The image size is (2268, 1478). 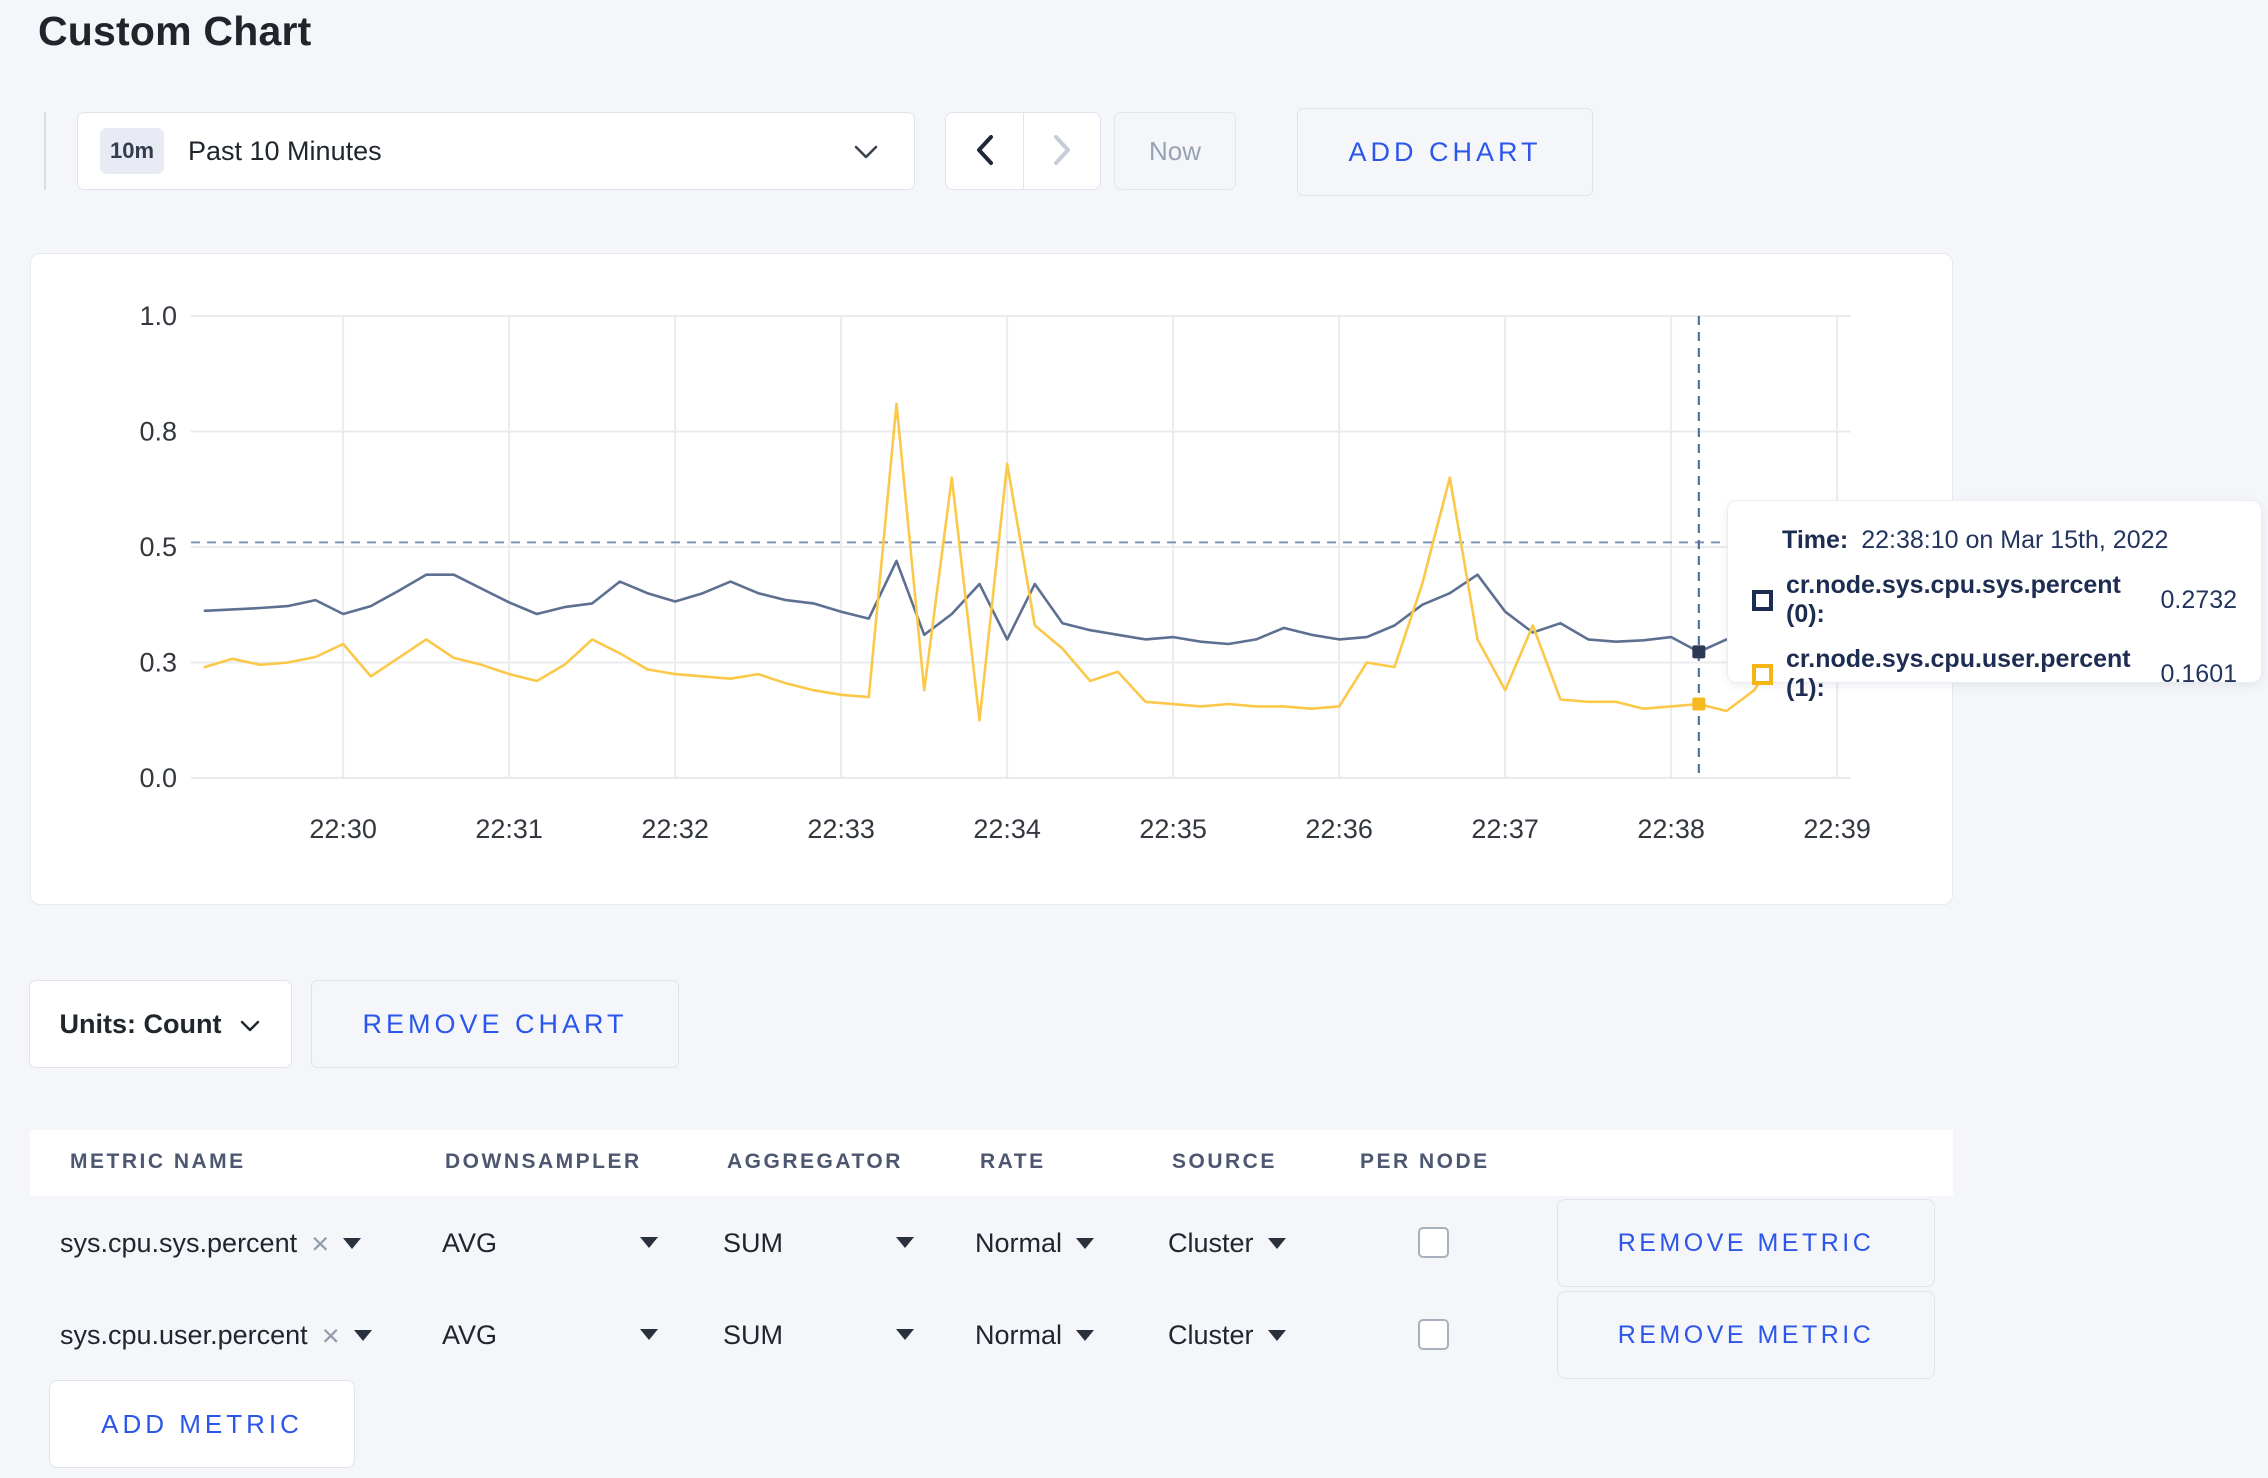 What do you see at coordinates (45, 151) in the screenshot?
I see `toolbar-left-divider` at bounding box center [45, 151].